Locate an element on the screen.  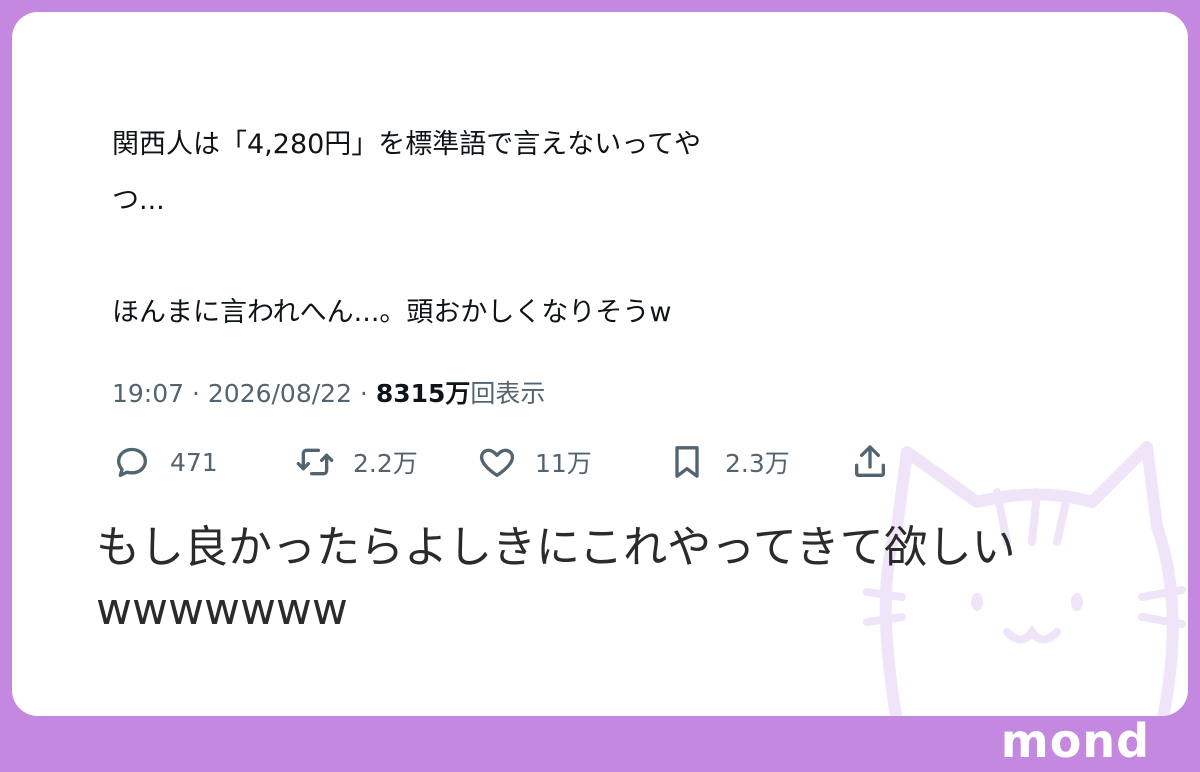
heart-icon is located at coordinates (497, 462).